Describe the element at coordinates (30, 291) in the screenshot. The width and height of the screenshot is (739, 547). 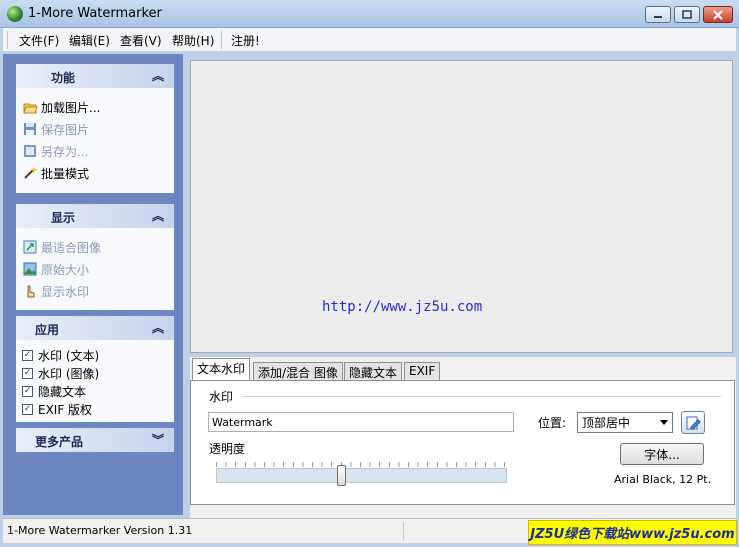
I see `hand-pointer-icon` at that location.